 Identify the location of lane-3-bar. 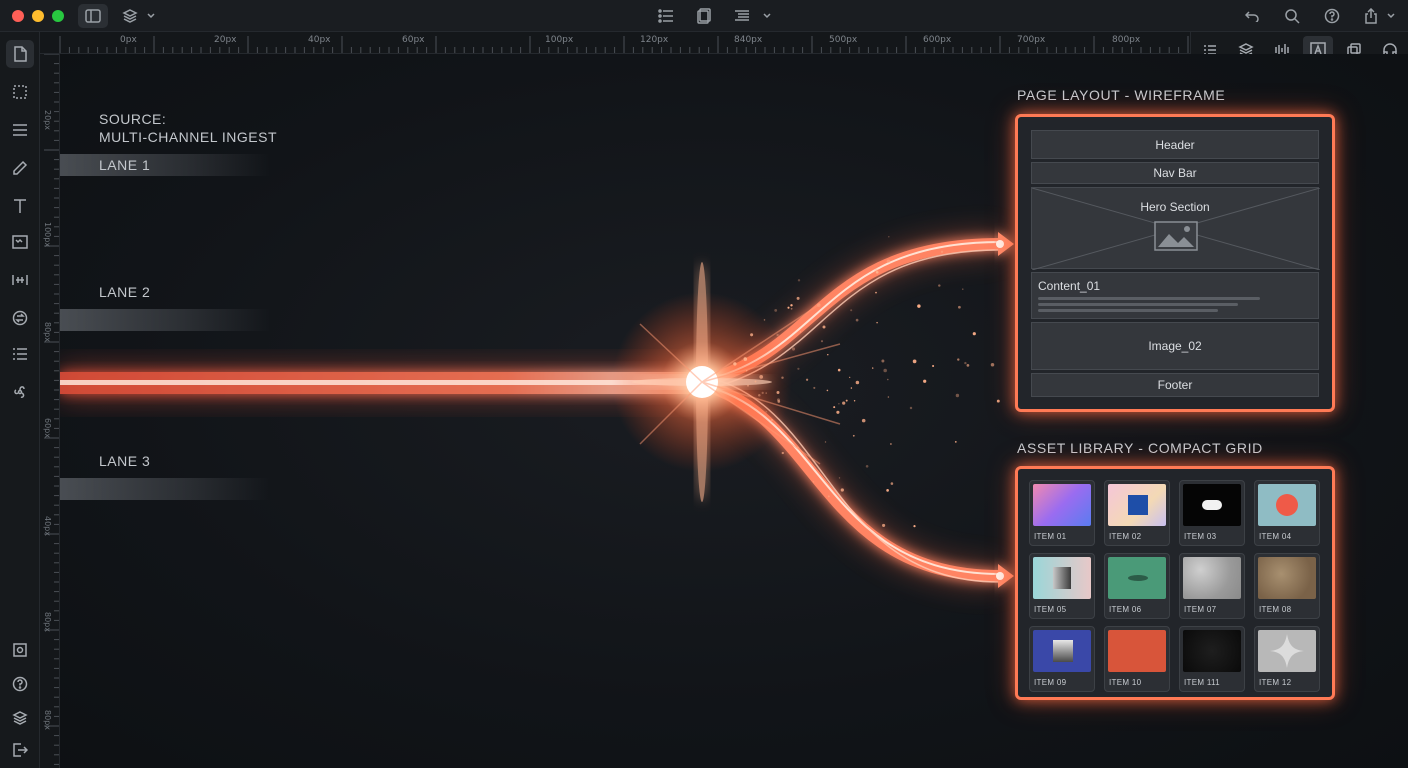
(165, 489).